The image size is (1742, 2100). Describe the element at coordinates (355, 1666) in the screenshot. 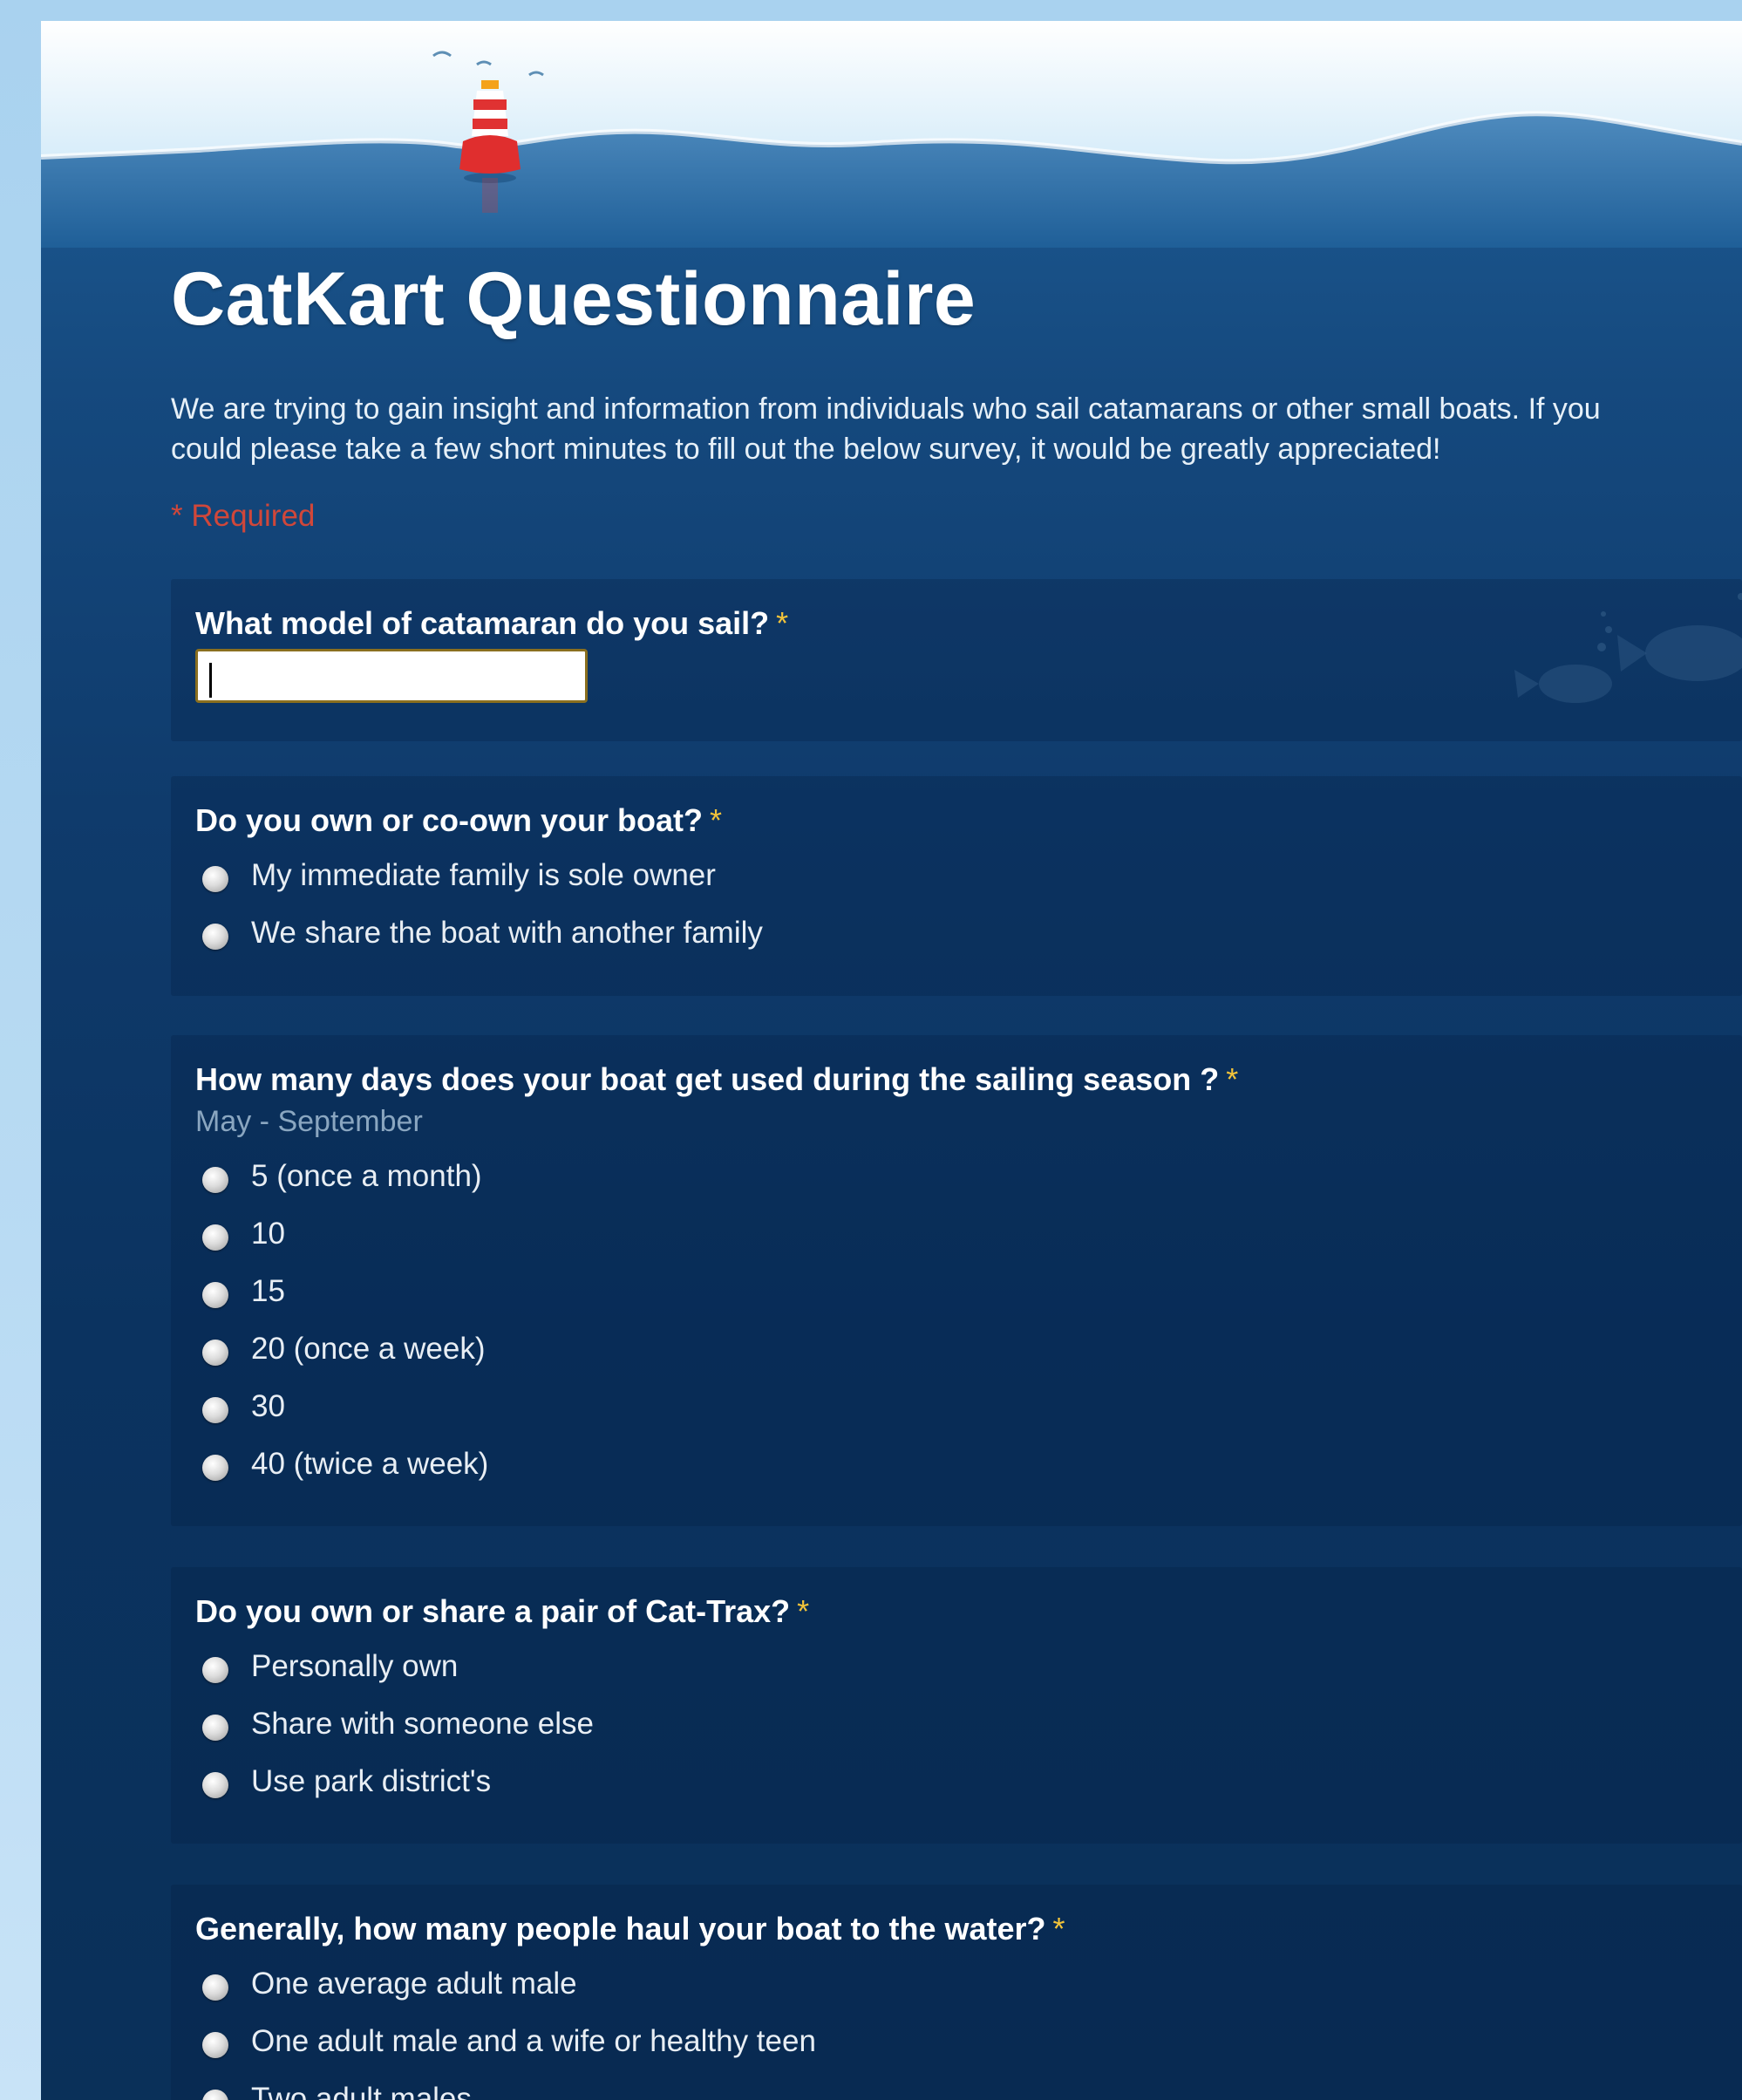

I see `option-label: Personally own` at that location.